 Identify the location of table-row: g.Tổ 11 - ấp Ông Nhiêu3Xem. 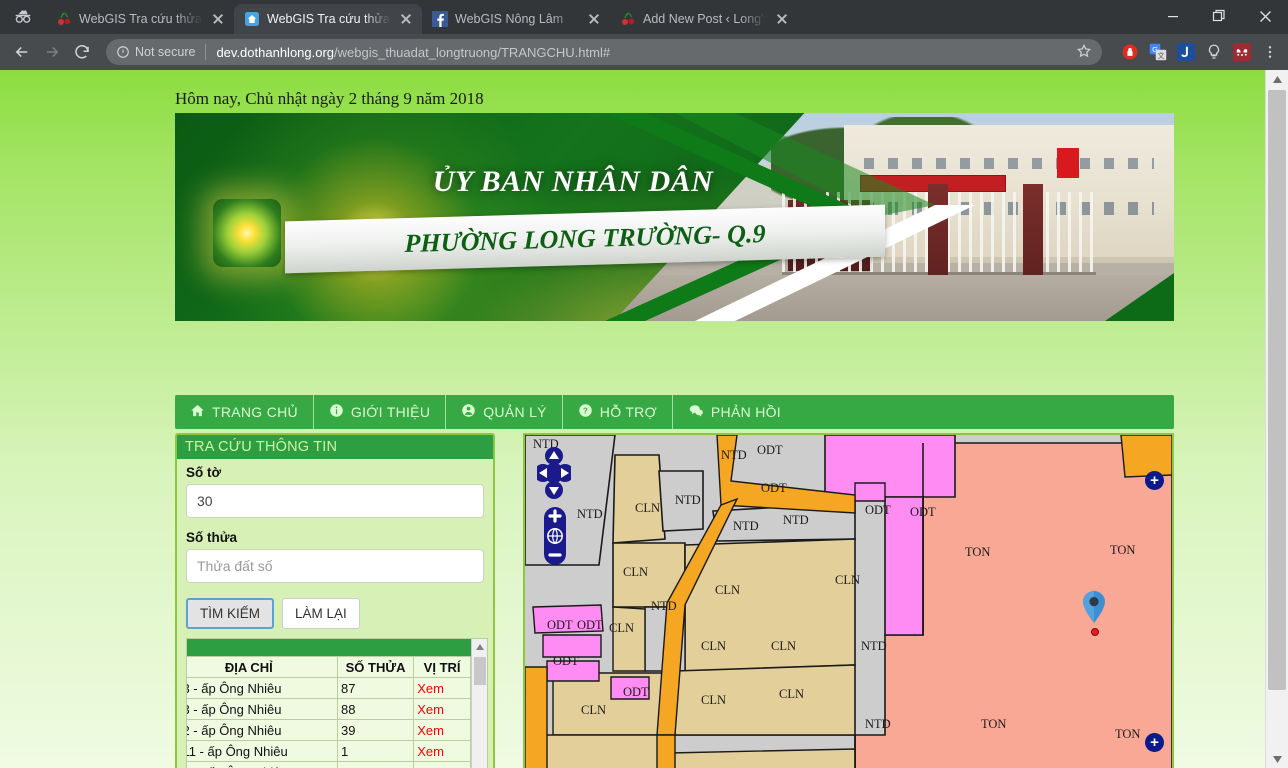
(329, 764).